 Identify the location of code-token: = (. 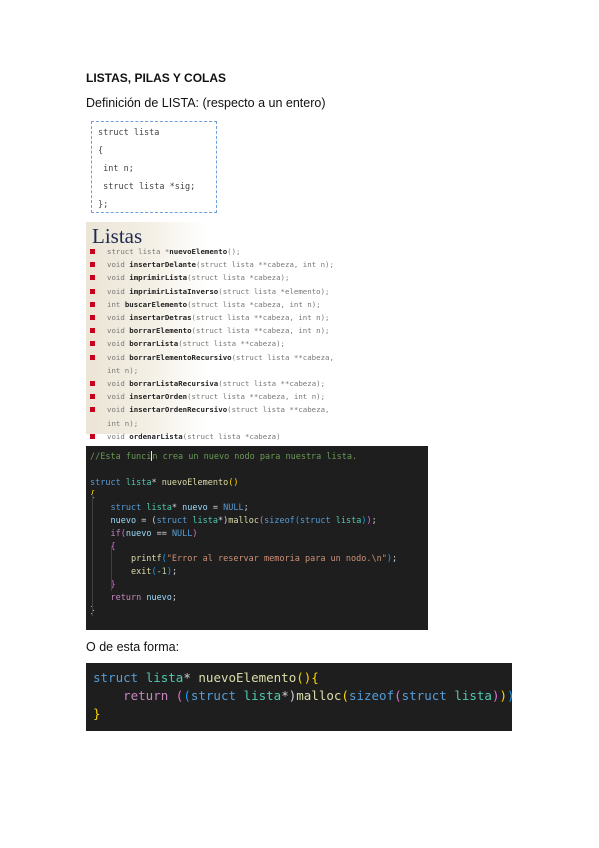
(146, 520).